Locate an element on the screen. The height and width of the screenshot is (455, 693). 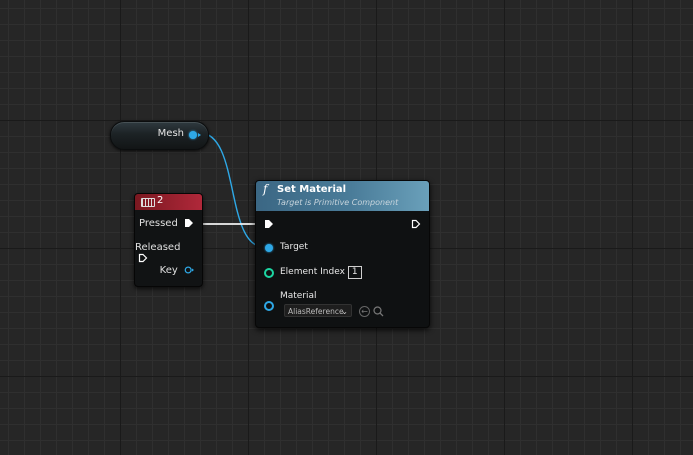
mesh-label: Mesh is located at coordinates (170, 133).